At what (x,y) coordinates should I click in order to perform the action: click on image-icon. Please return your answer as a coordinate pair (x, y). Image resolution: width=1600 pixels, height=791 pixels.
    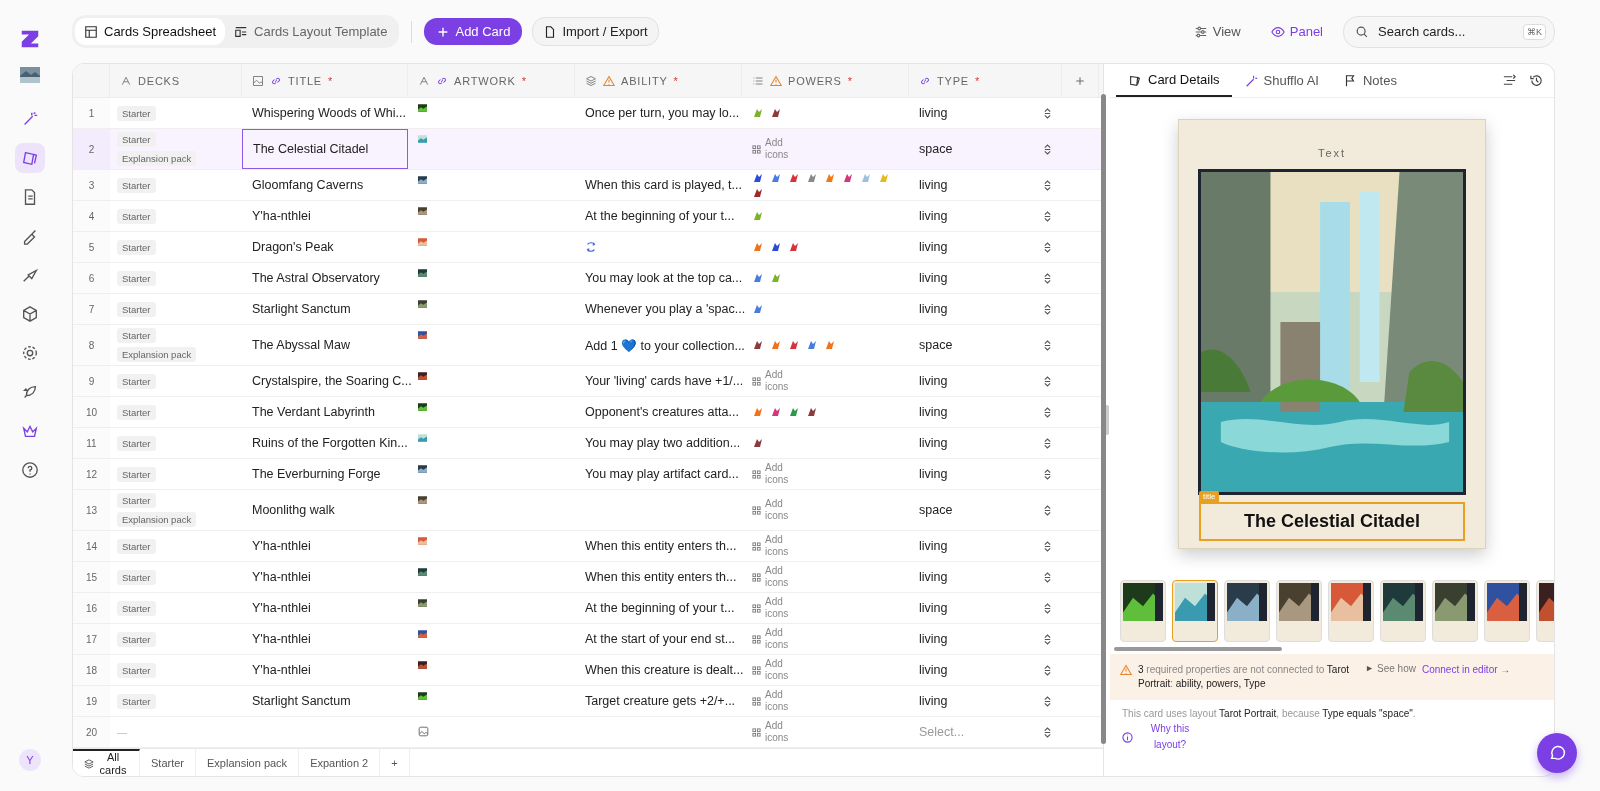
    Looking at the image, I should click on (423, 731).